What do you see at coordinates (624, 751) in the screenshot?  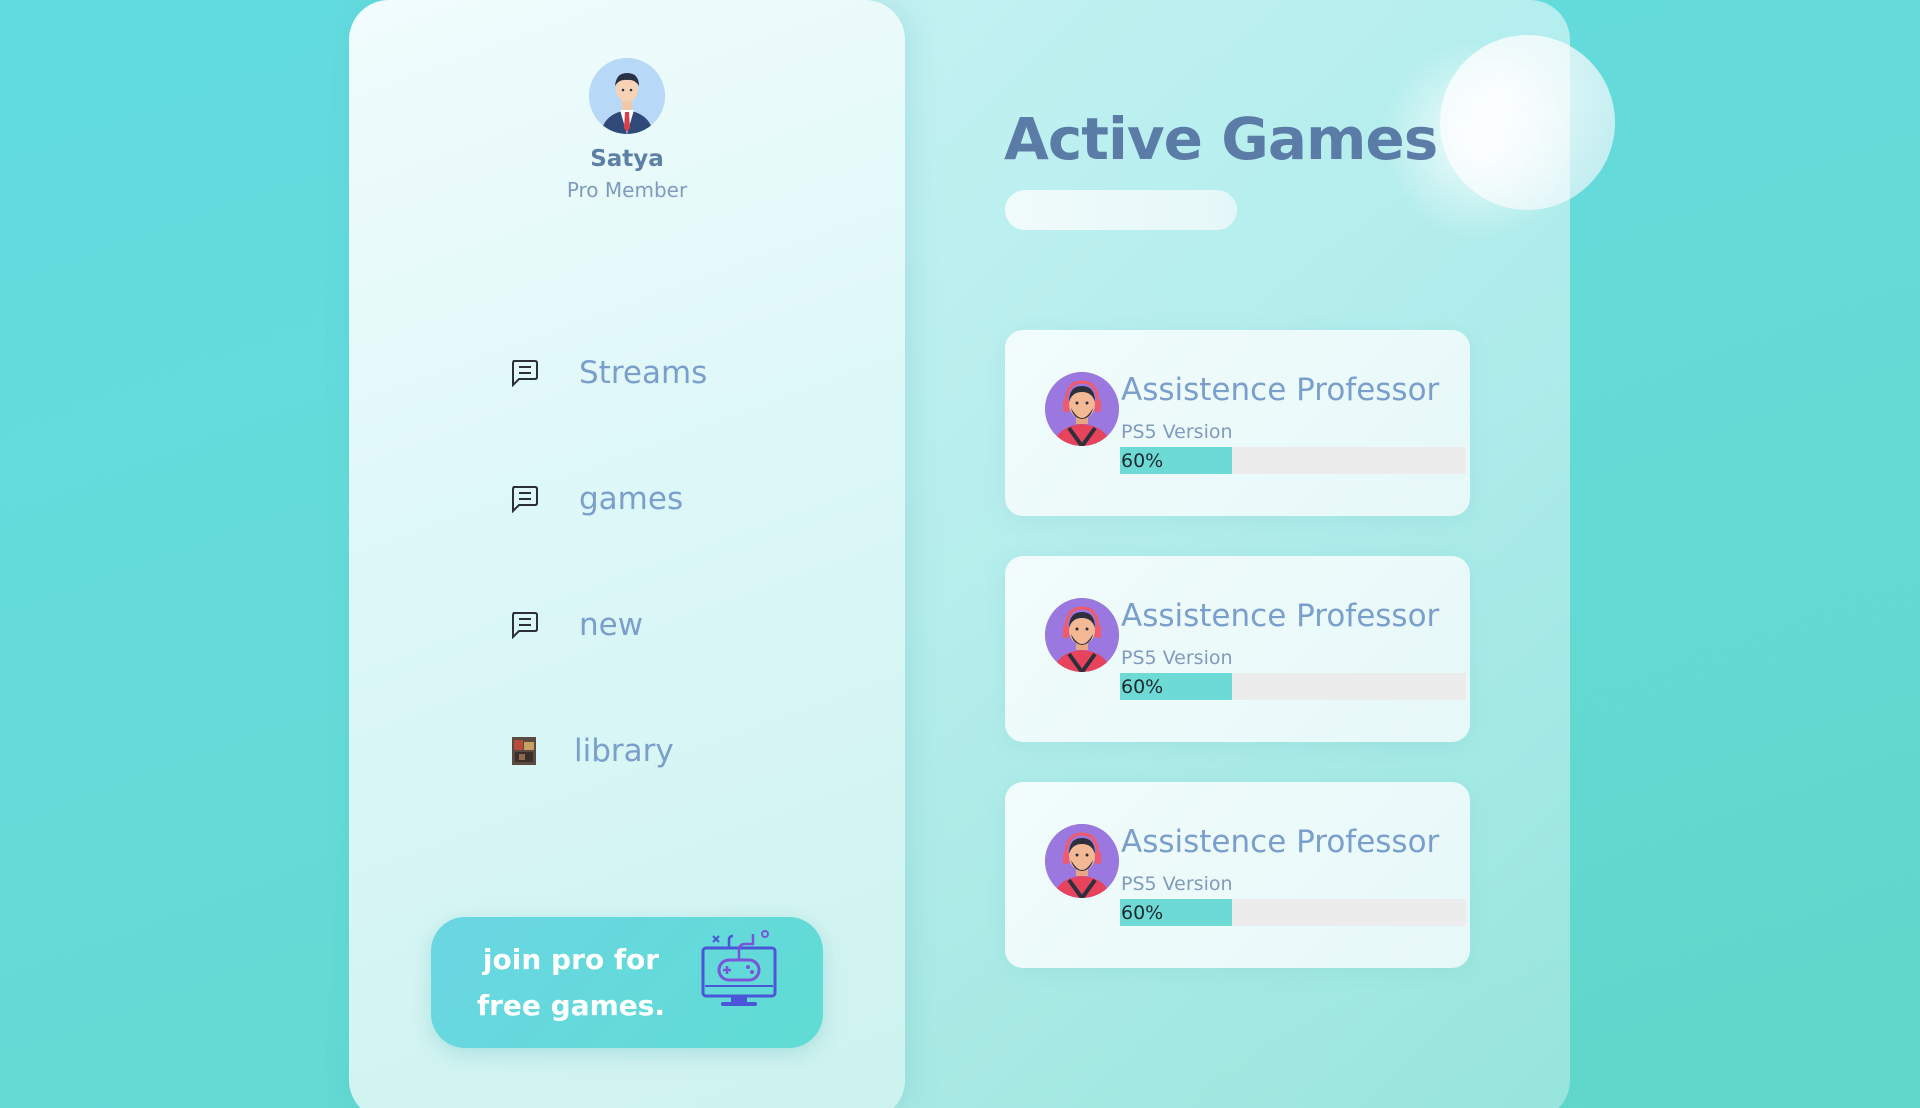 I see `nav-label: library` at bounding box center [624, 751].